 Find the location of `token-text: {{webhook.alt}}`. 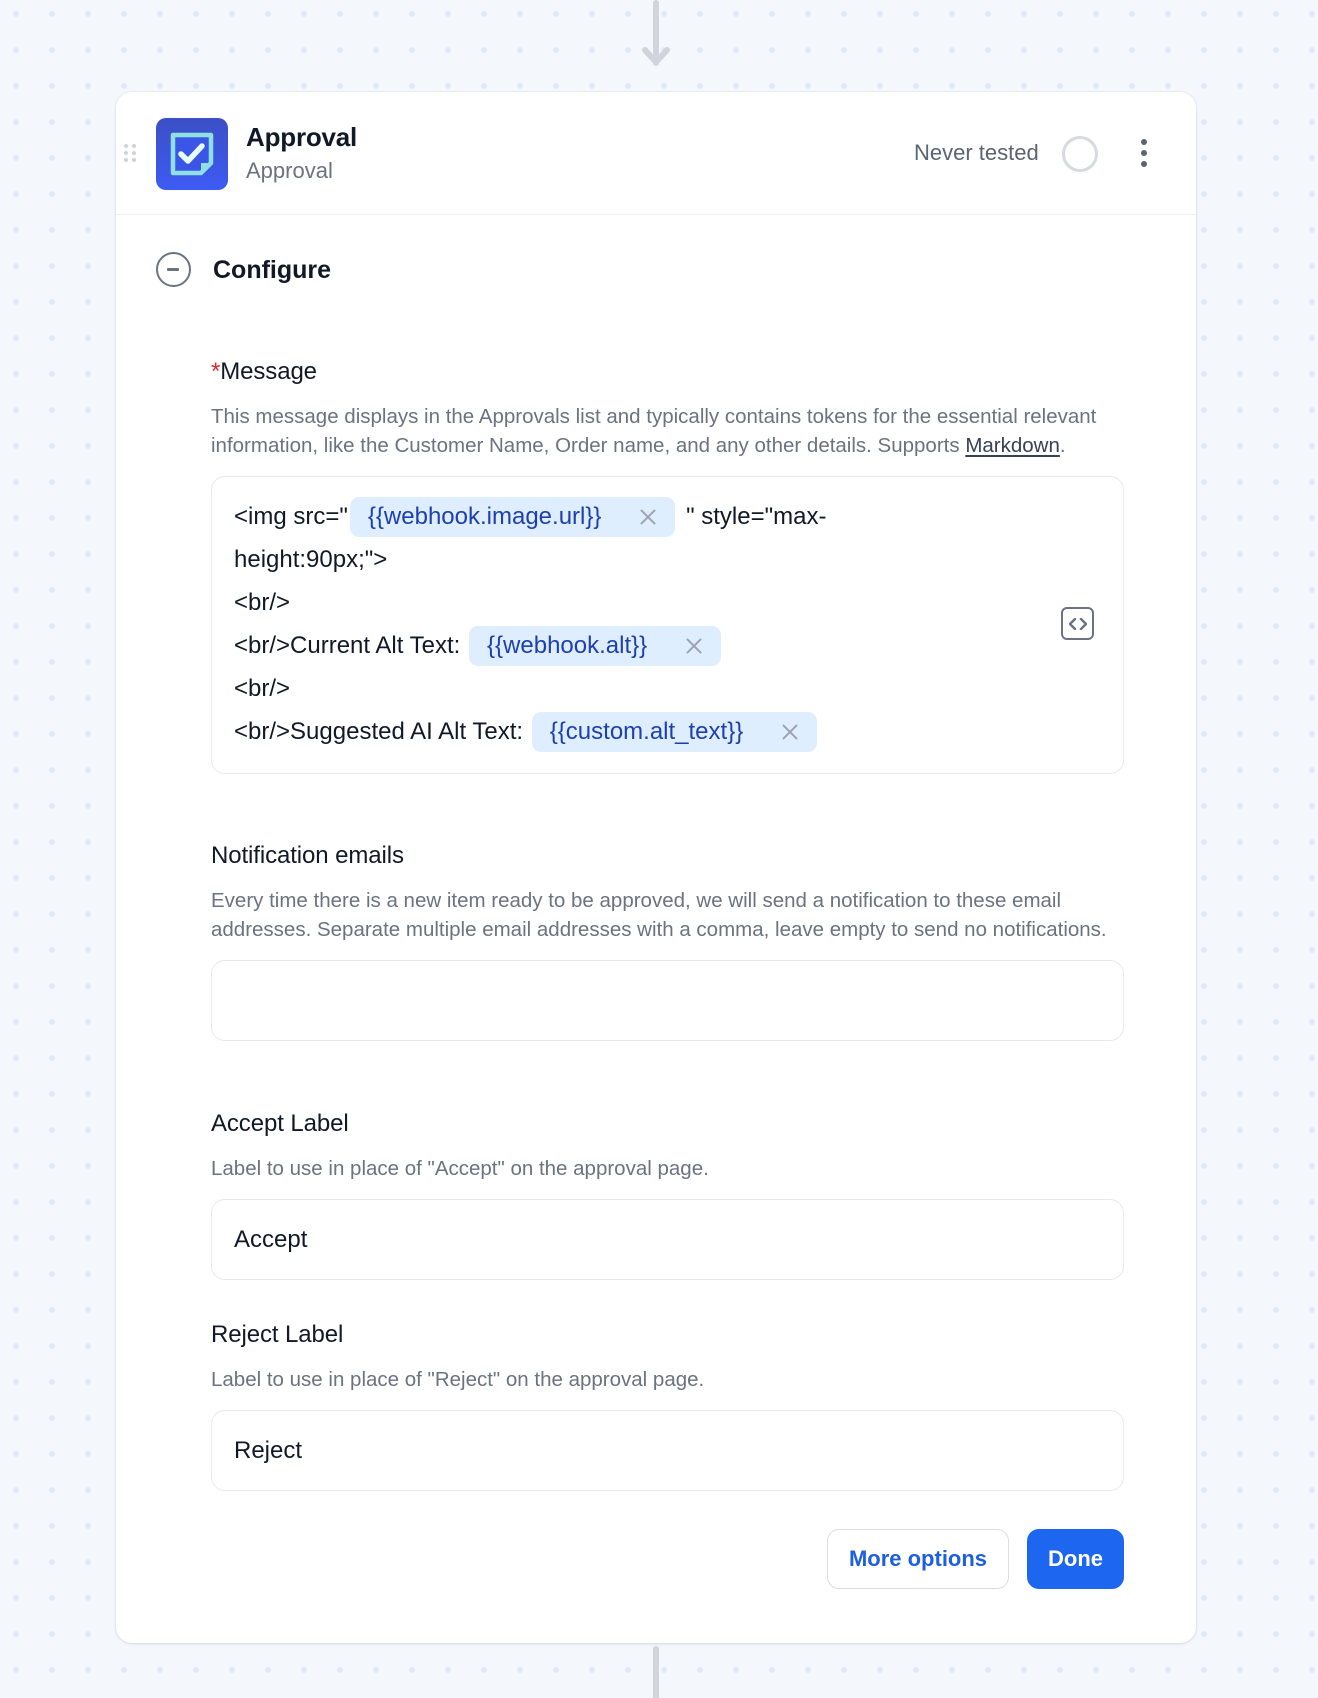

token-text: {{webhook.alt}} is located at coordinates (567, 645).